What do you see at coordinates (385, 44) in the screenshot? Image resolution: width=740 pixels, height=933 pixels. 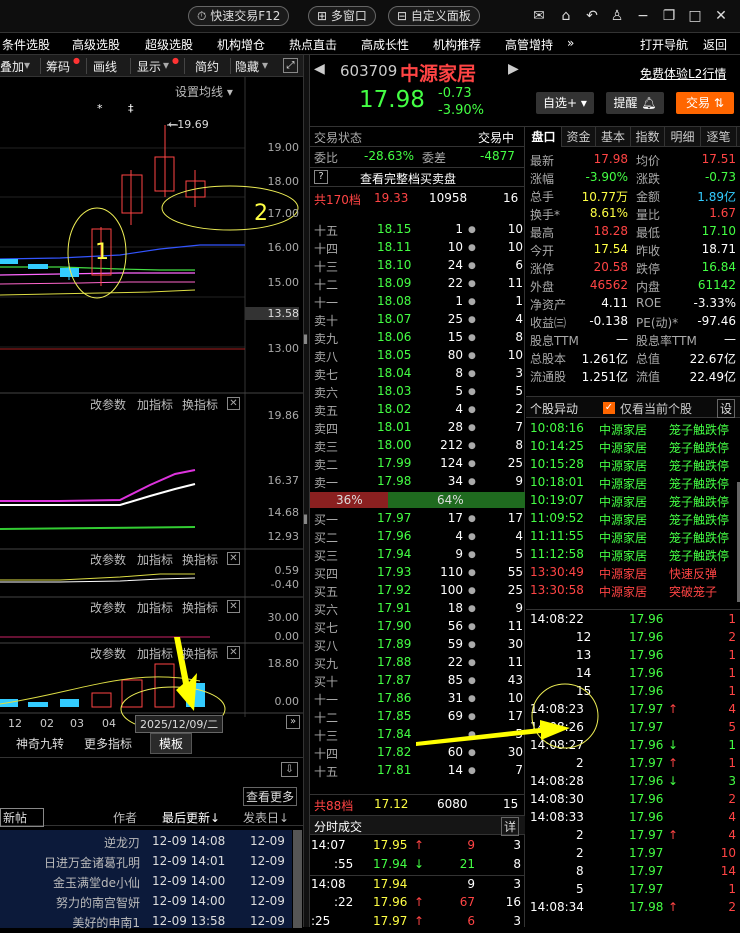 I see `menu-item: 高成长性` at bounding box center [385, 44].